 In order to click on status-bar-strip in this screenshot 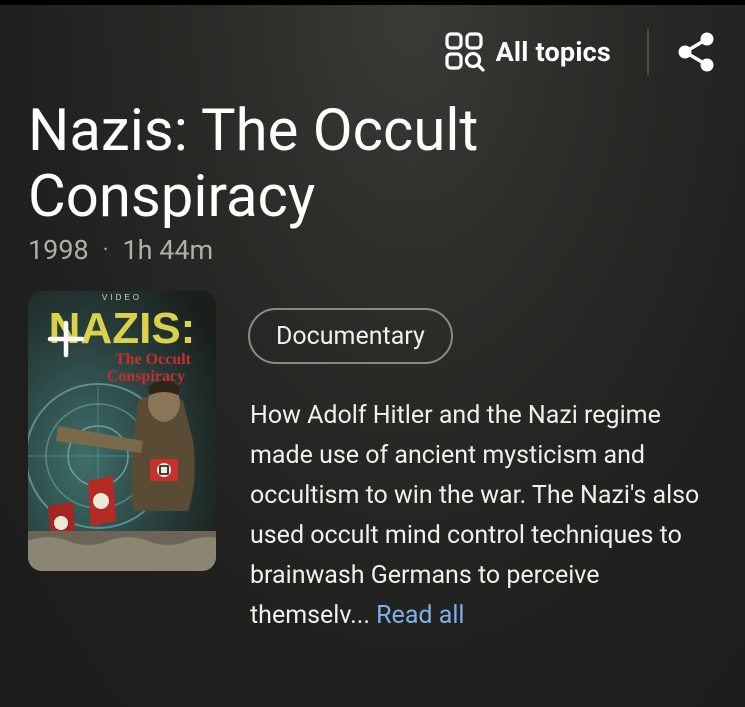, I will do `click(372, 2)`.